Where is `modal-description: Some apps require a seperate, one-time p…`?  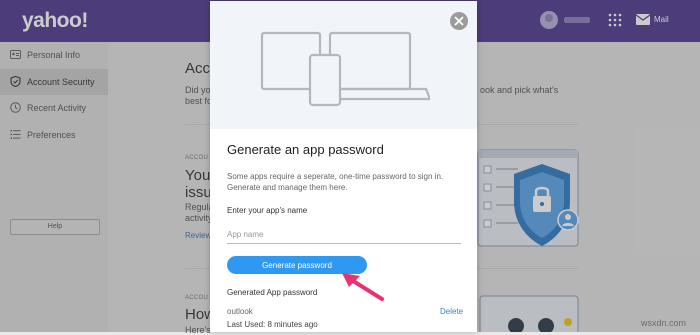
modal-description: Some apps require a seperate, one-time p… is located at coordinates (335, 182).